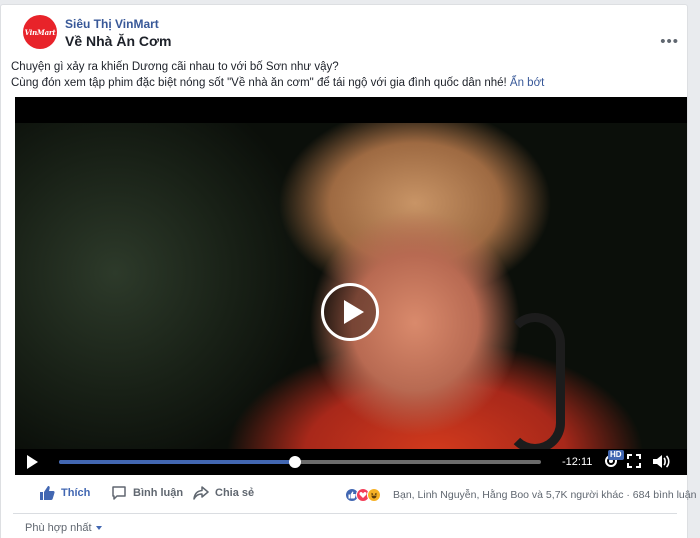 The image size is (700, 538). I want to click on page-name-link: Siêu Thị VinMart, so click(112, 24).